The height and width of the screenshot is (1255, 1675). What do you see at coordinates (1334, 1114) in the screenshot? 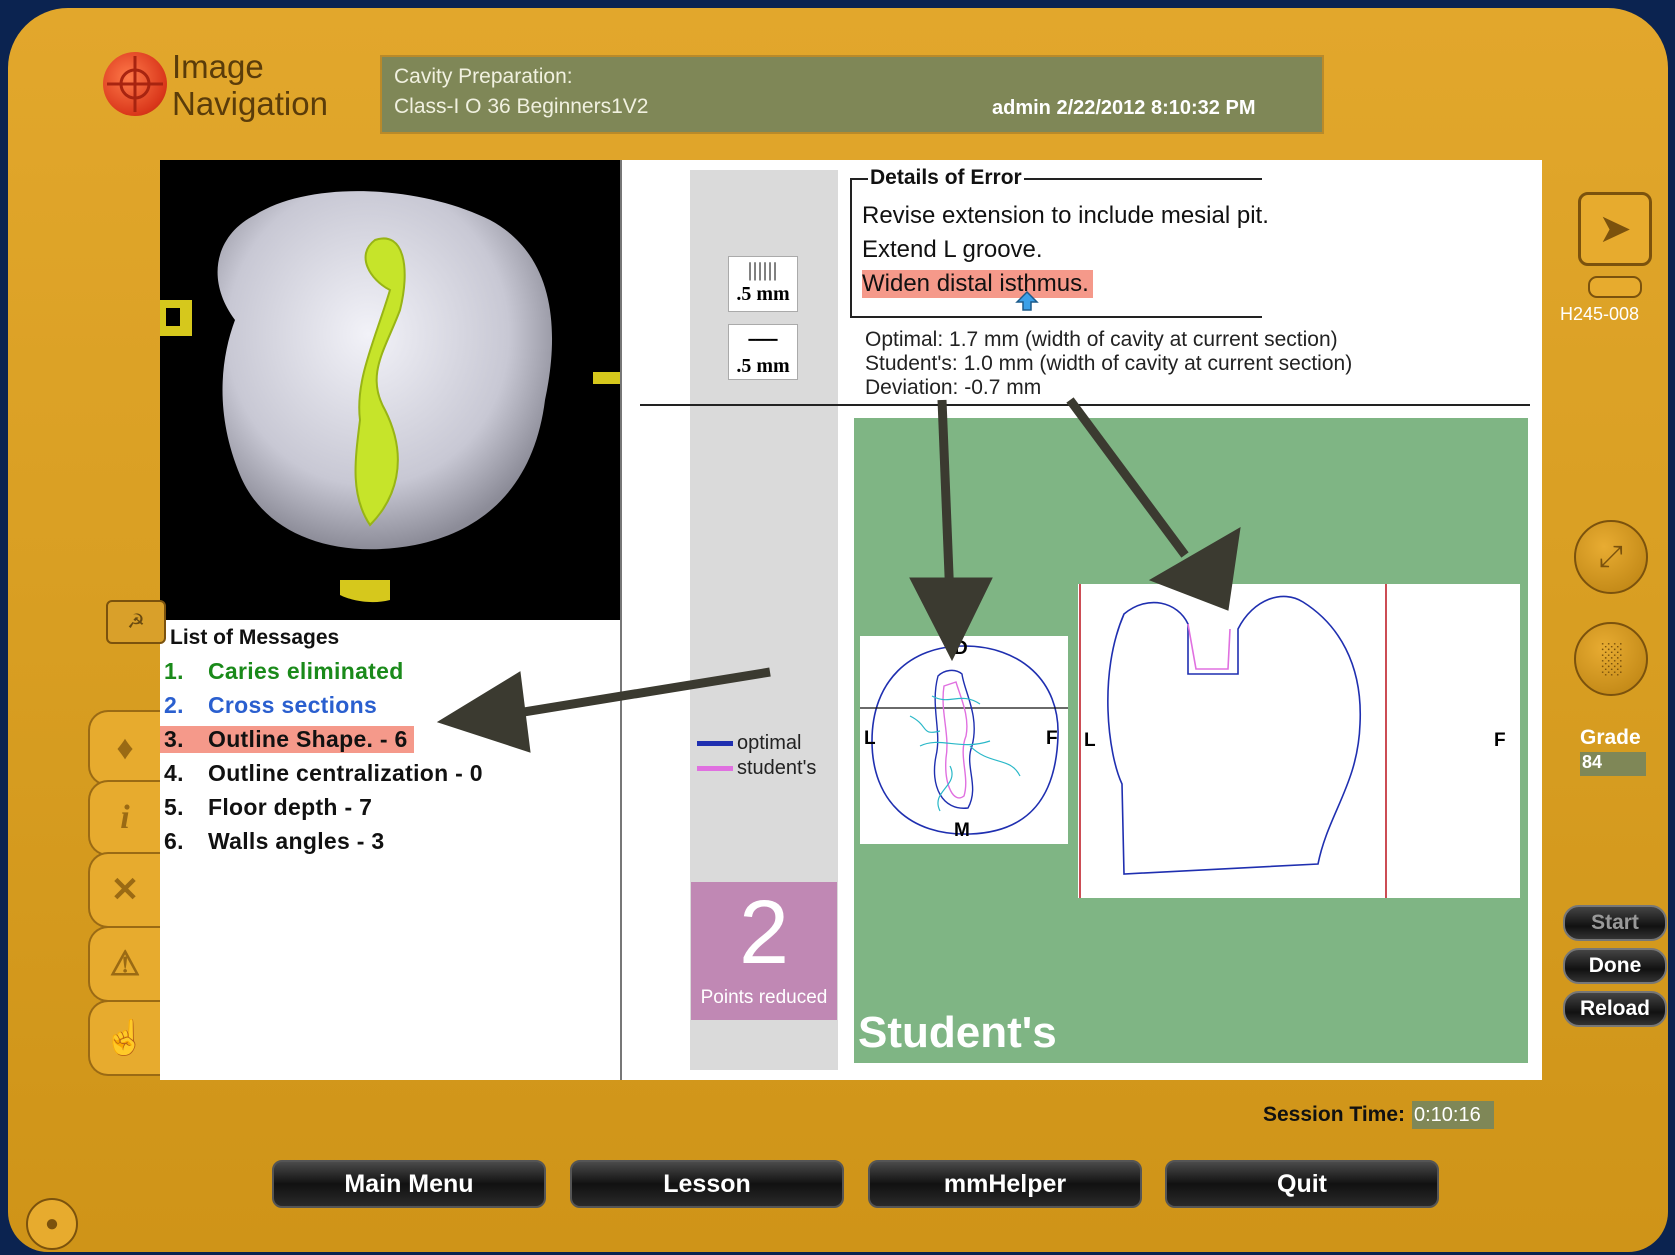
I see `session-time-label: Session Time:` at bounding box center [1334, 1114].